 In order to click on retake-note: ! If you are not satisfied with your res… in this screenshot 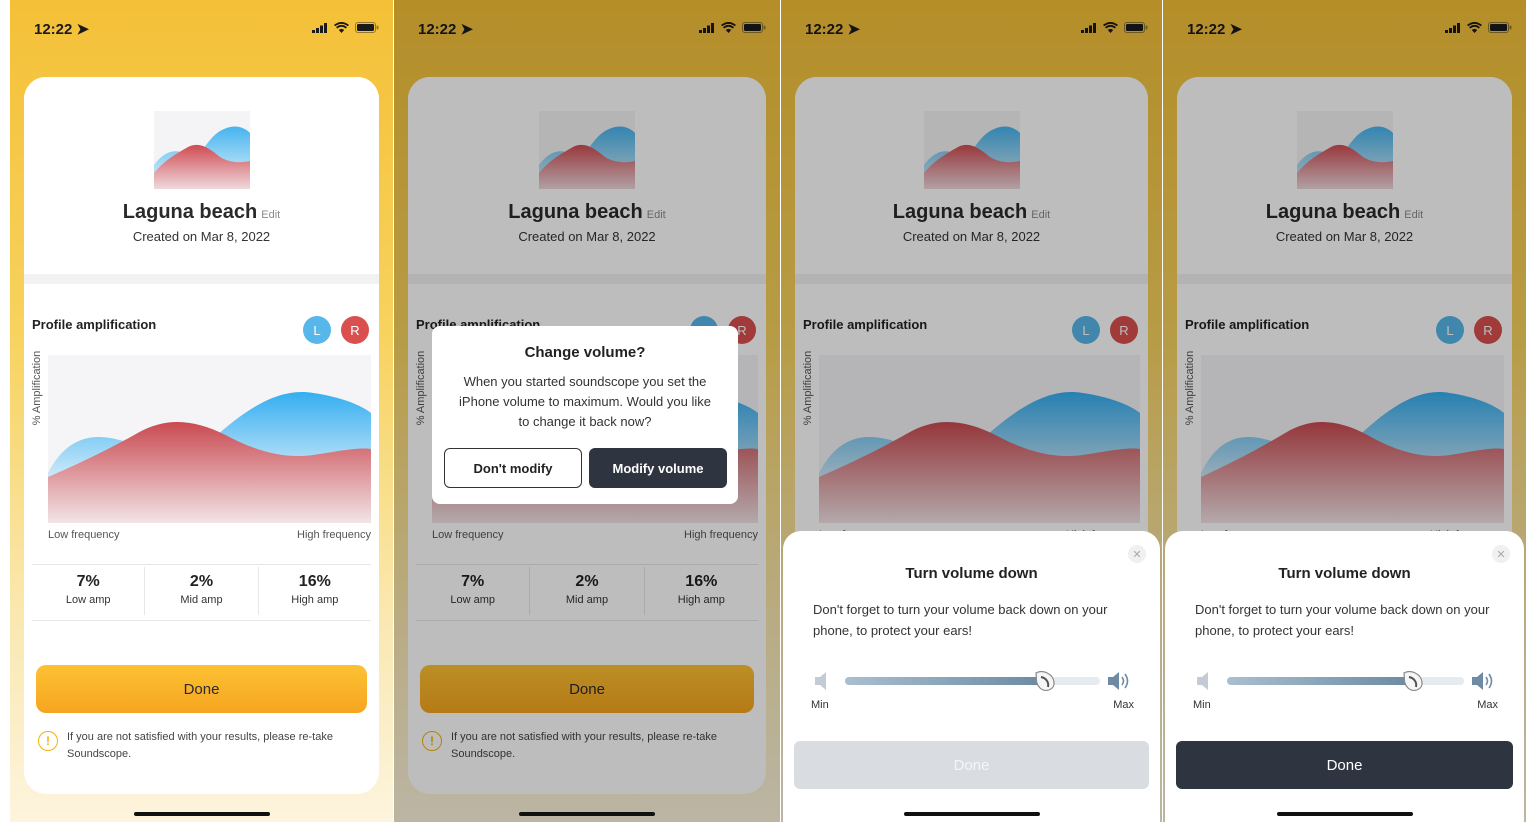, I will do `click(202, 746)`.